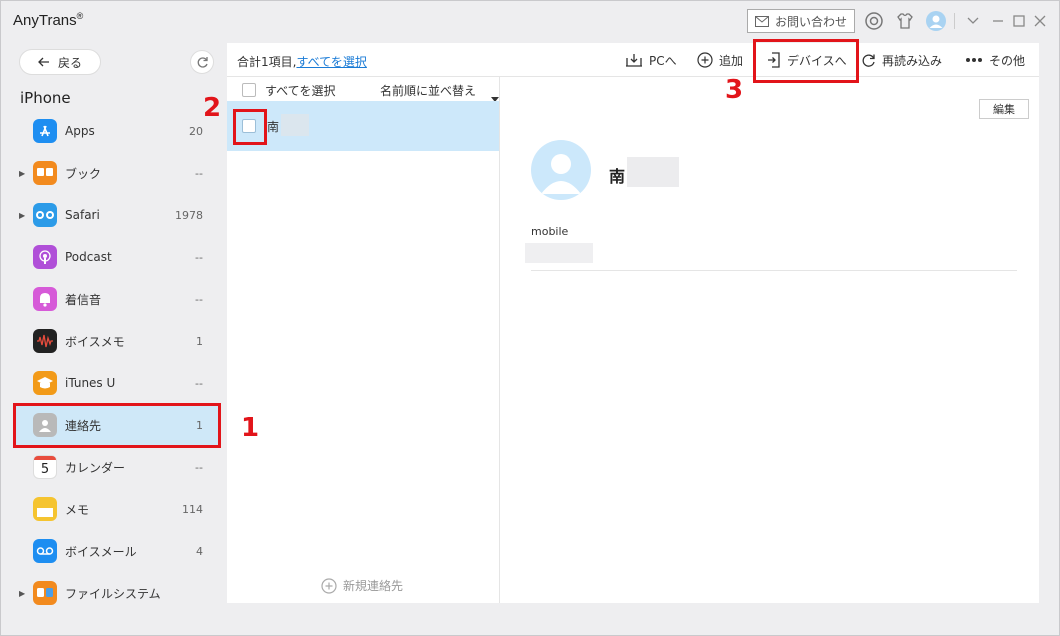 This screenshot has width=1060, height=636. Describe the element at coordinates (45, 257) in the screenshot. I see `podcast-icon` at that location.